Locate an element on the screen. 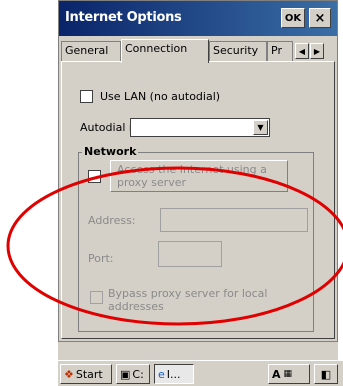  tab-connection: Connection is located at coordinates (165, 51).